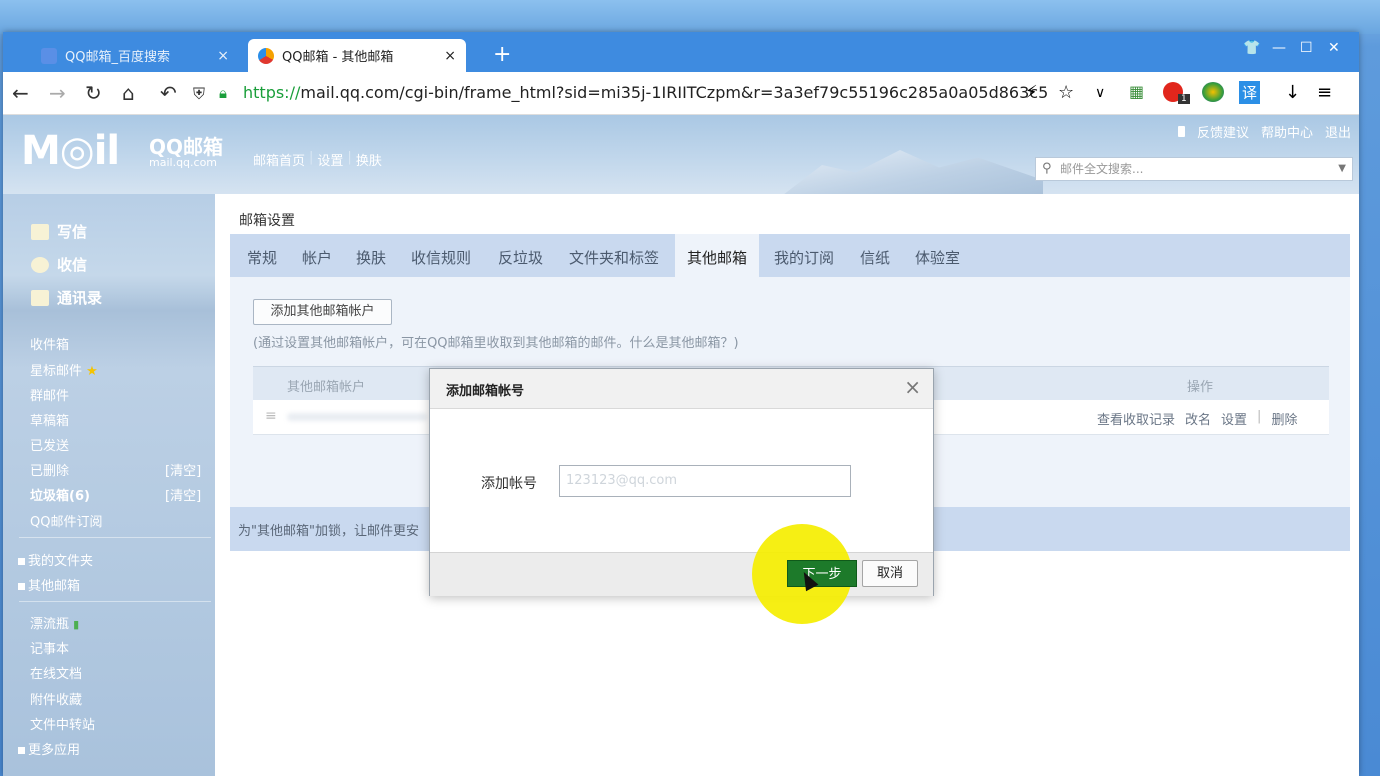 This screenshot has width=1380, height=776. What do you see at coordinates (1136, 91) in the screenshot?
I see `apps-grid-icon: ▦` at bounding box center [1136, 91].